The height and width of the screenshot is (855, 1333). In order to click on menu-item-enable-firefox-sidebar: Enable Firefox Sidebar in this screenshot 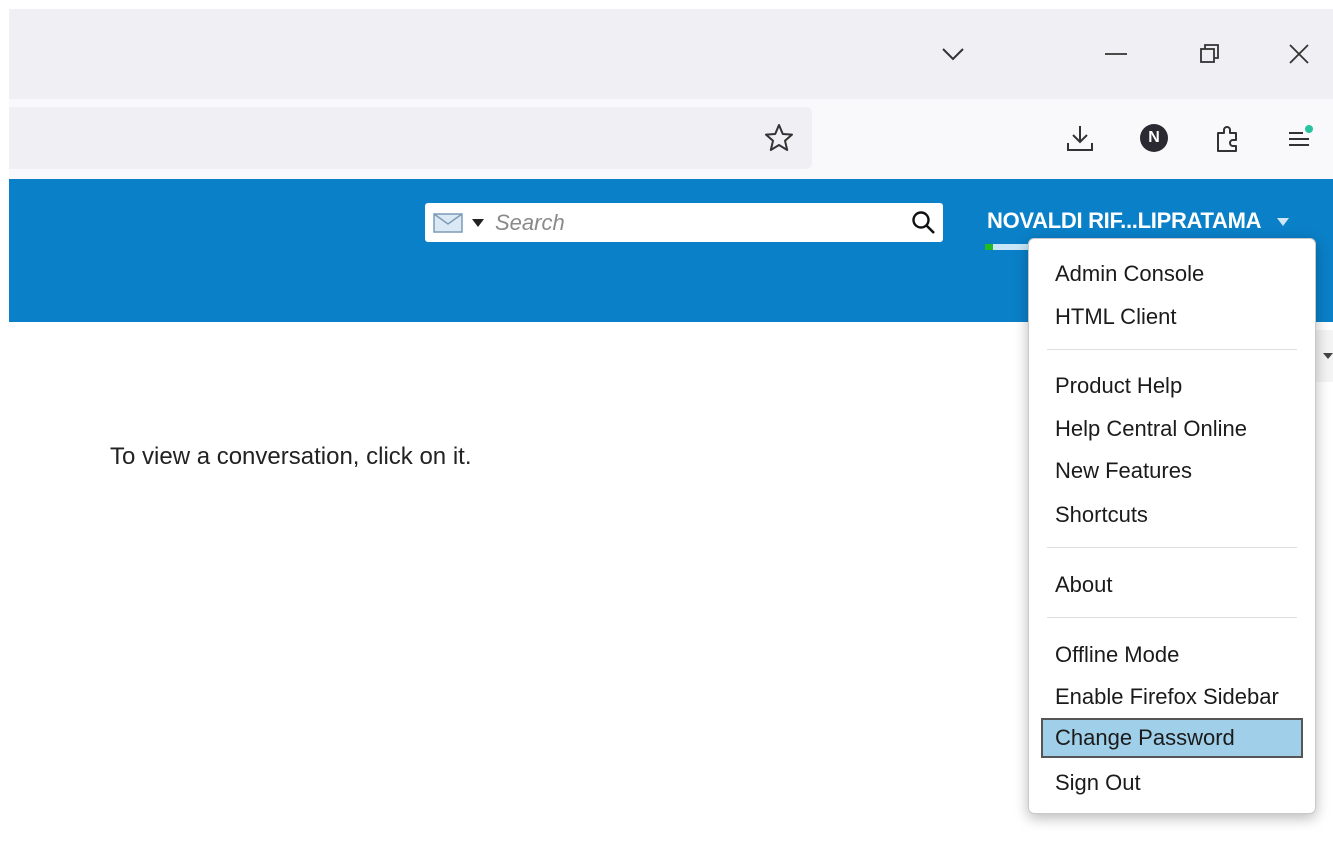, I will do `click(1172, 697)`.